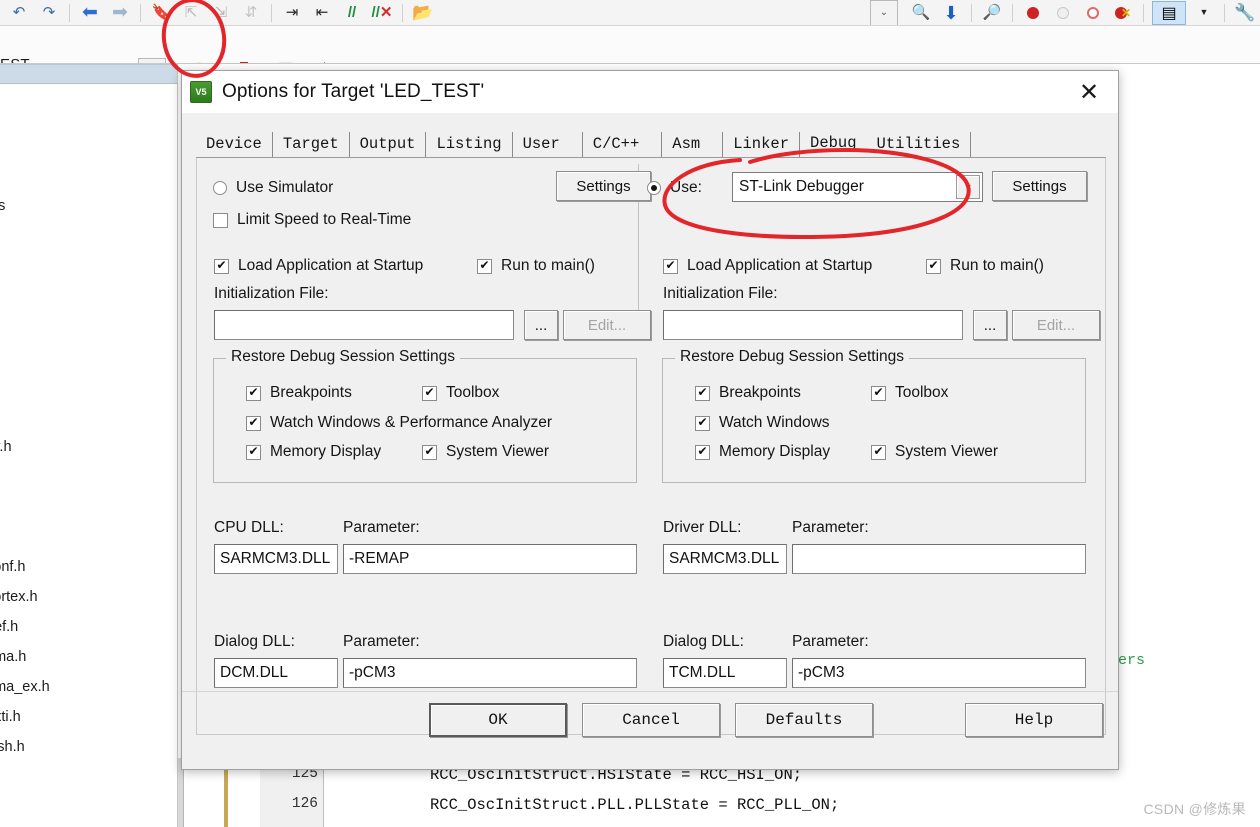 The width and height of the screenshot is (1260, 827). Describe the element at coordinates (1039, 186) in the screenshot. I see `debugger-settings-button: Settings` at that location.